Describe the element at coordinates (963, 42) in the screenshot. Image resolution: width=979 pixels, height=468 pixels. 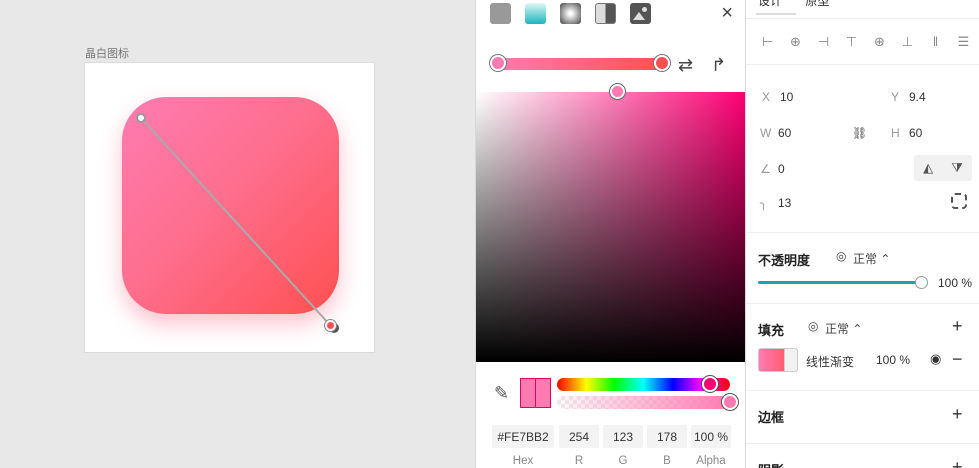
I see `distribute-v-icon: ☰` at that location.